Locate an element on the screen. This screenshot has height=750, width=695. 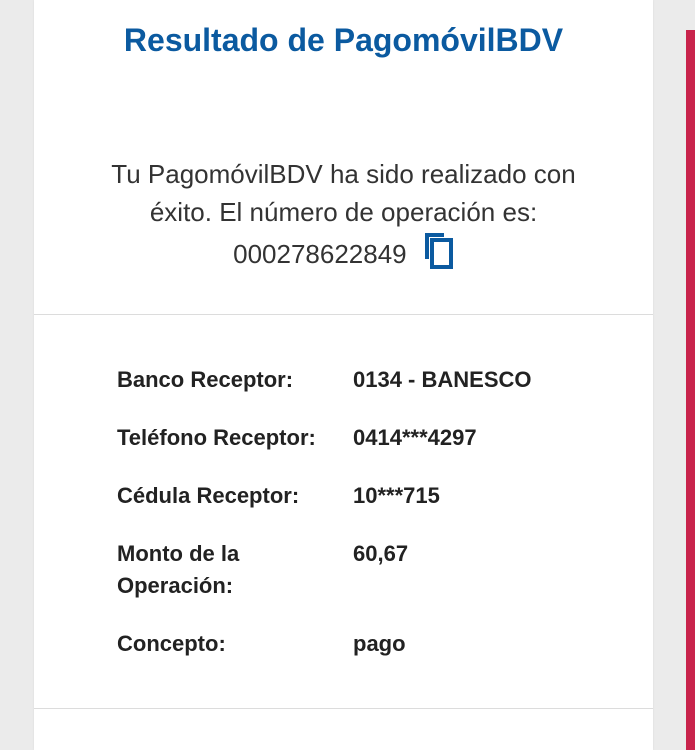
side-accent-bar is located at coordinates (690, 390).